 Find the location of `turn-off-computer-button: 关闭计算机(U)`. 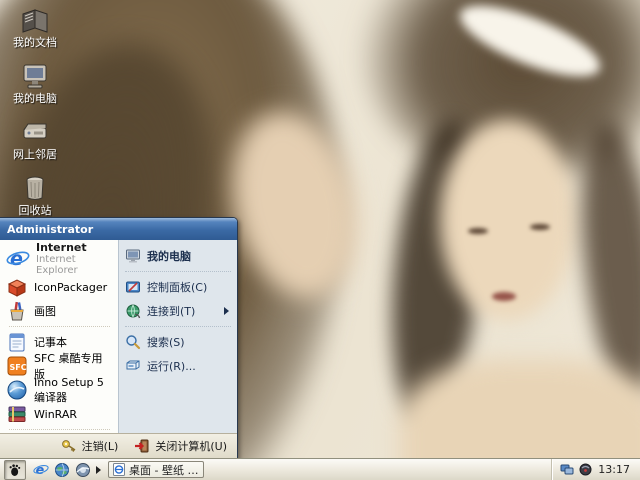

turn-off-computer-button: 关闭计算机(U) is located at coordinates (180, 446).